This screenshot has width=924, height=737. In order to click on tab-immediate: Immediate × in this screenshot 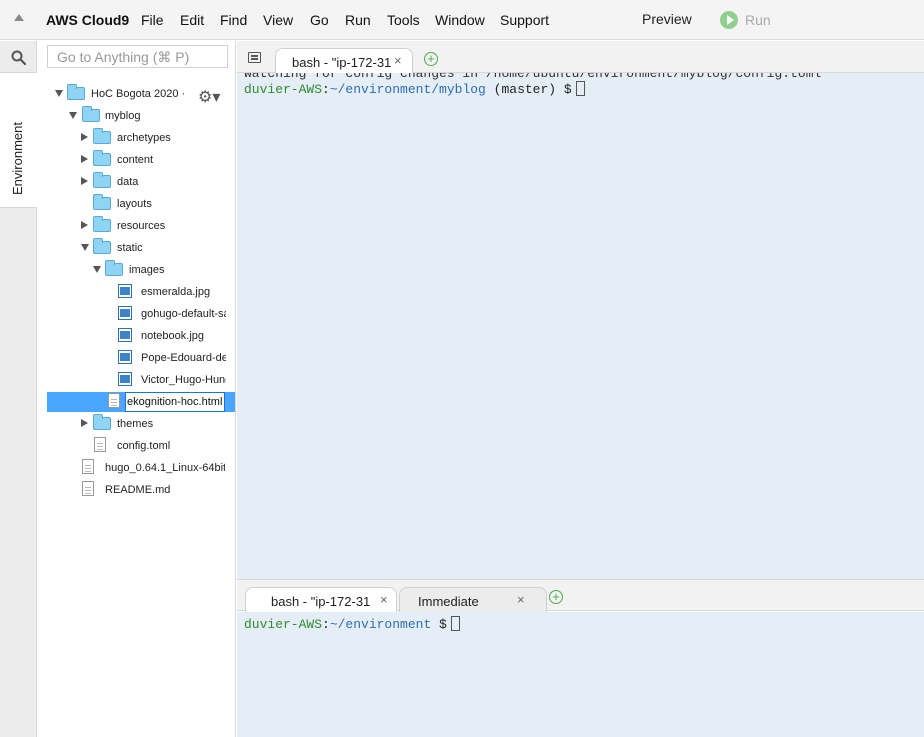, I will do `click(473, 599)`.